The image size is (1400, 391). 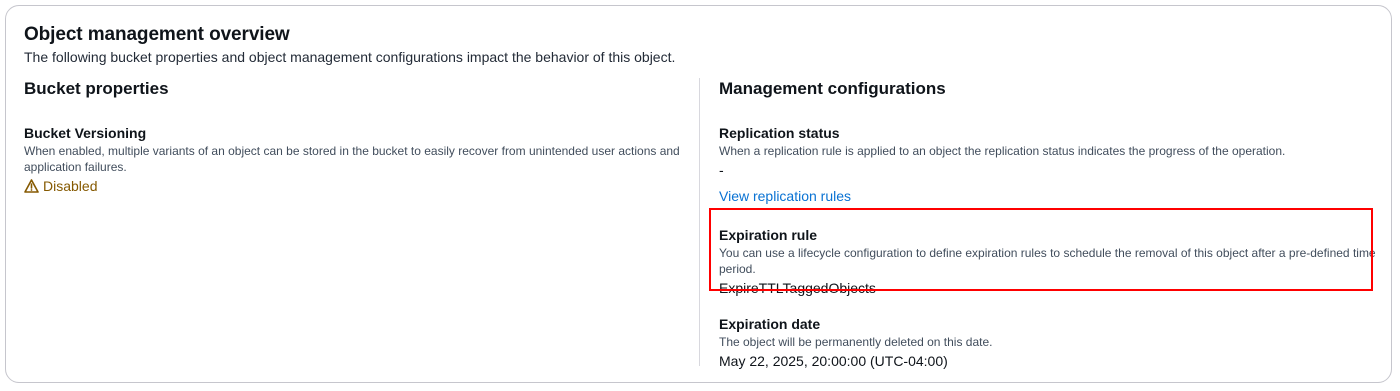 I want to click on bucket-properties-heading: Bucket properties, so click(x=96, y=88).